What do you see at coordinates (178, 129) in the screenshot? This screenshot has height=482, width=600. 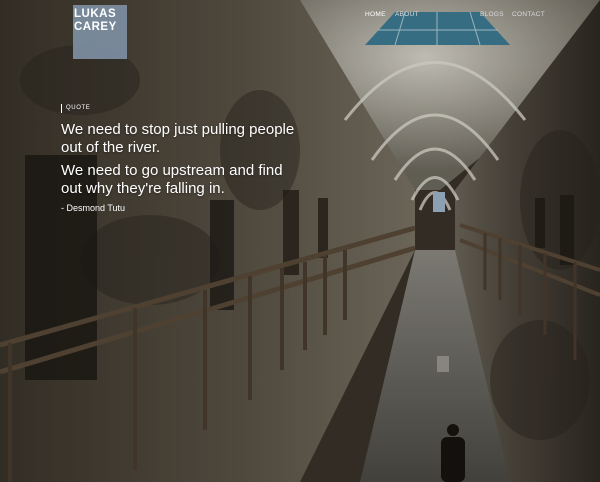 I see `quote-line-1: We need to stop just pulling people` at bounding box center [178, 129].